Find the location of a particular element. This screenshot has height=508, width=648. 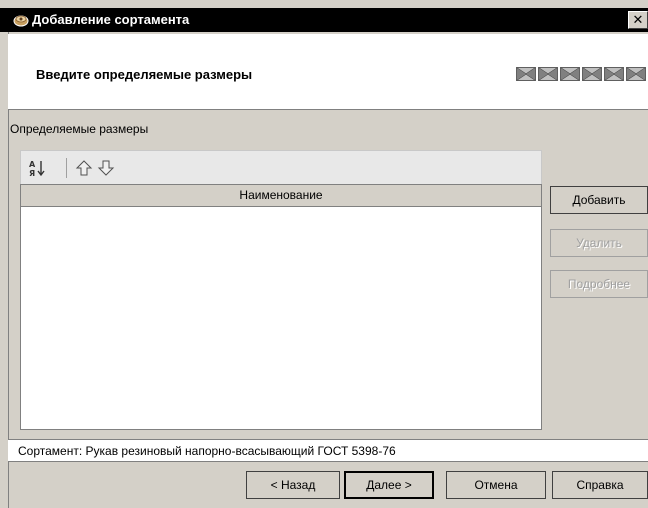

wizard-steps is located at coordinates (581, 74).